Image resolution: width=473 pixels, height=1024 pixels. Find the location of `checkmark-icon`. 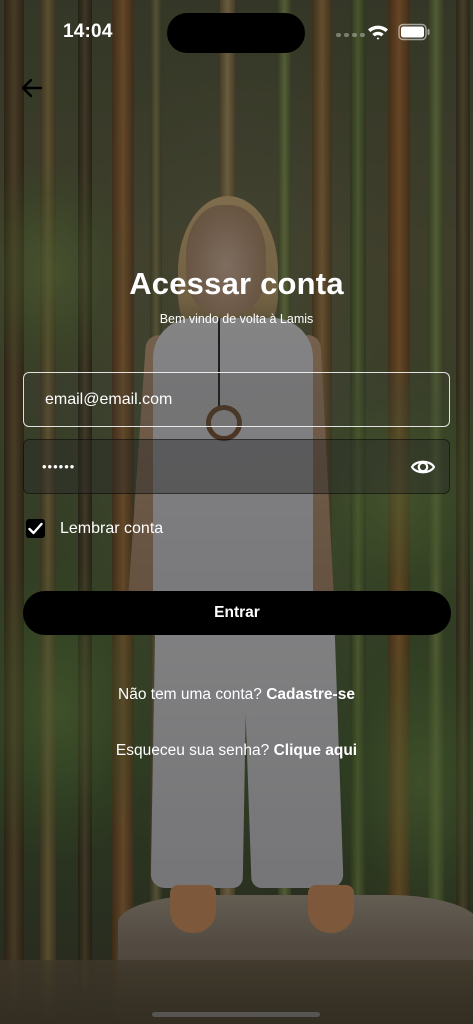

checkmark-icon is located at coordinates (35, 528).